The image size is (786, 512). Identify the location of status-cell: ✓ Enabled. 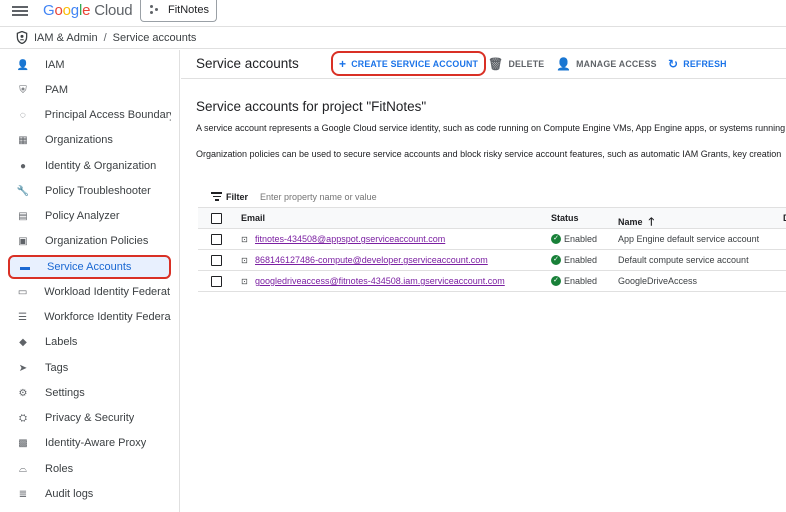
(574, 281).